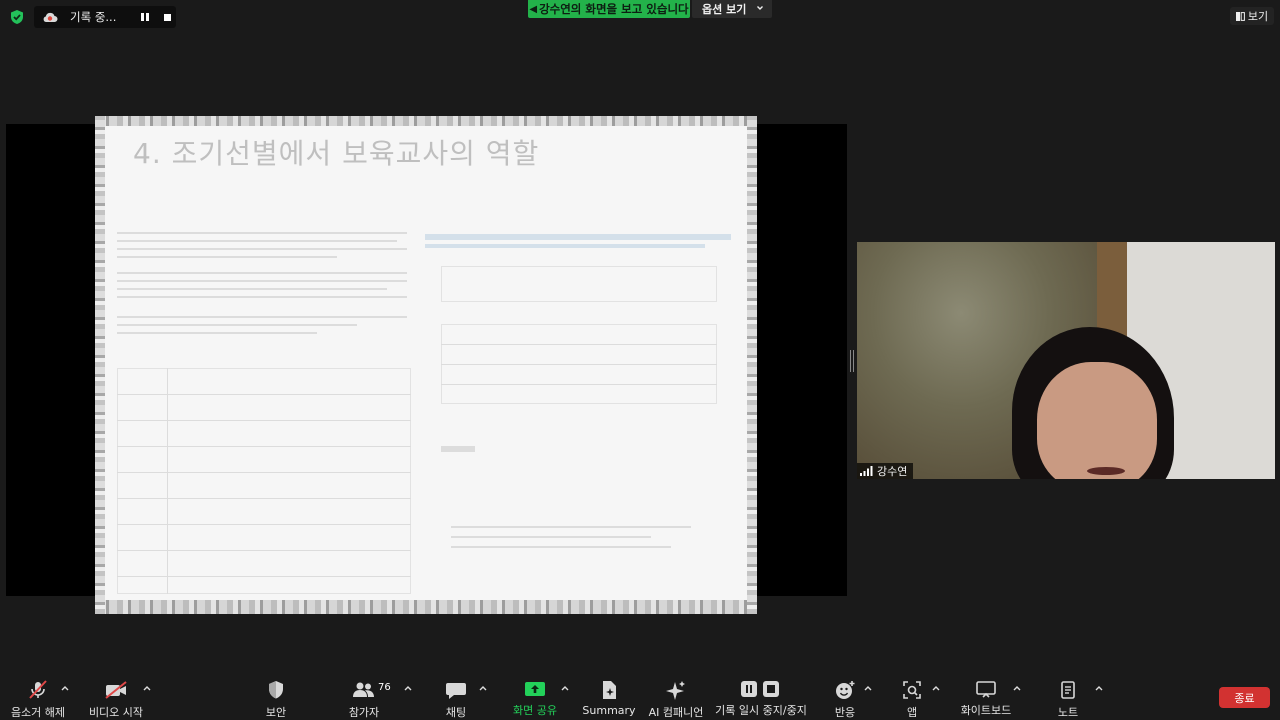  Describe the element at coordinates (535, 710) in the screenshot. I see `share-screen-label: 화면 공유` at that location.